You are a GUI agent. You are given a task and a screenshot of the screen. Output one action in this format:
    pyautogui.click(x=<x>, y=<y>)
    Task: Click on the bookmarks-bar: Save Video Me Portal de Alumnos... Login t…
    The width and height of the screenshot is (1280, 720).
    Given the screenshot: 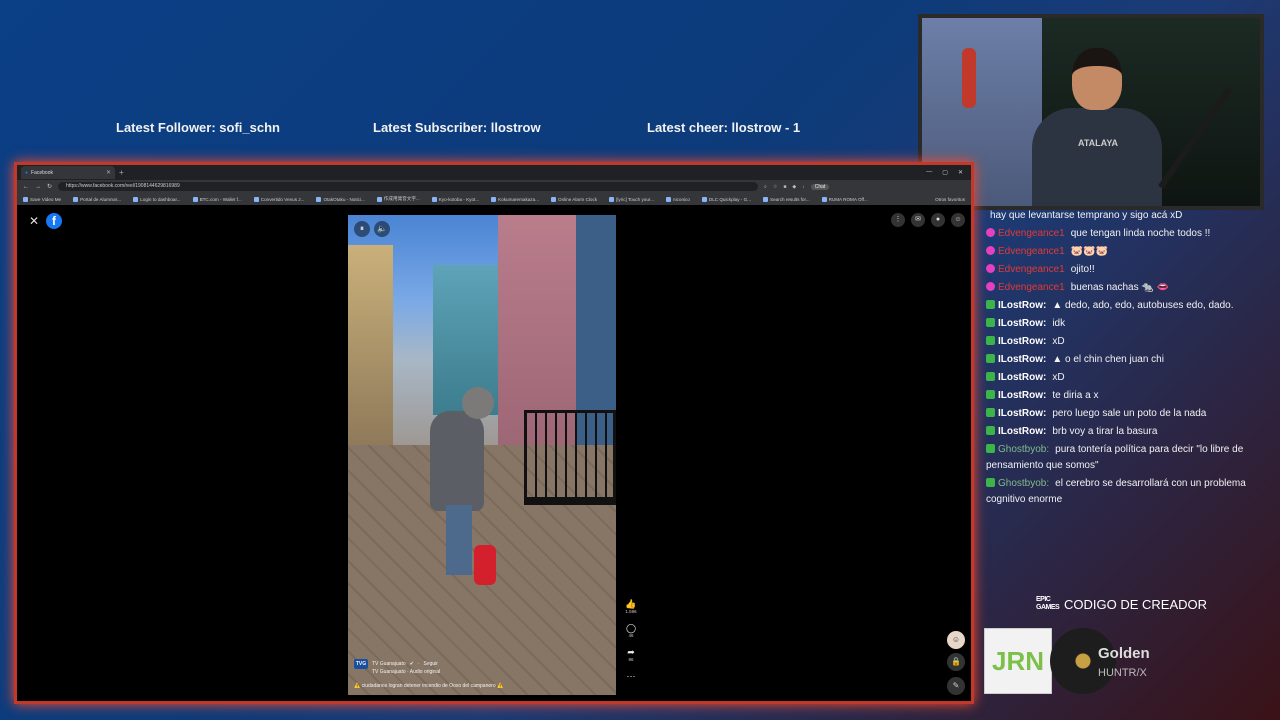 What is the action you would take?
    pyautogui.click(x=494, y=199)
    